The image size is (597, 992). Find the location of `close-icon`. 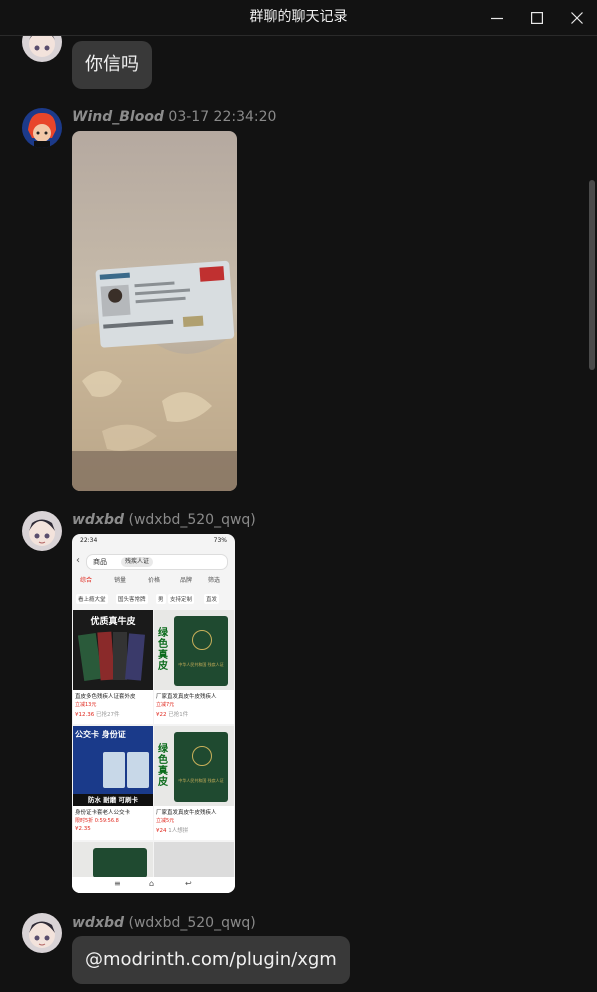

close-icon is located at coordinates (577, 17).